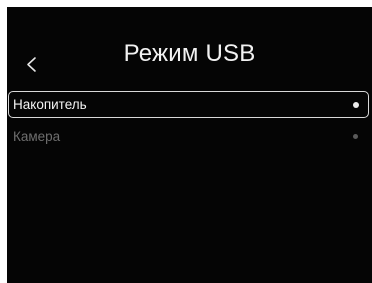  I want to click on option-storage: Накопитель, so click(189, 105).